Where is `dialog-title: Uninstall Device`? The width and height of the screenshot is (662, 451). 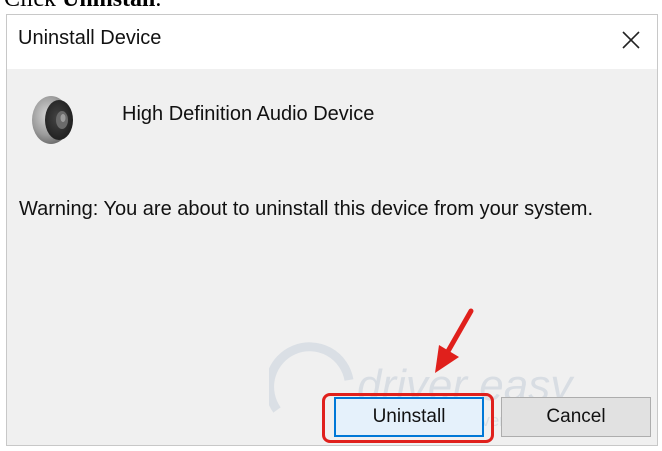 dialog-title: Uninstall Device is located at coordinates (90, 38).